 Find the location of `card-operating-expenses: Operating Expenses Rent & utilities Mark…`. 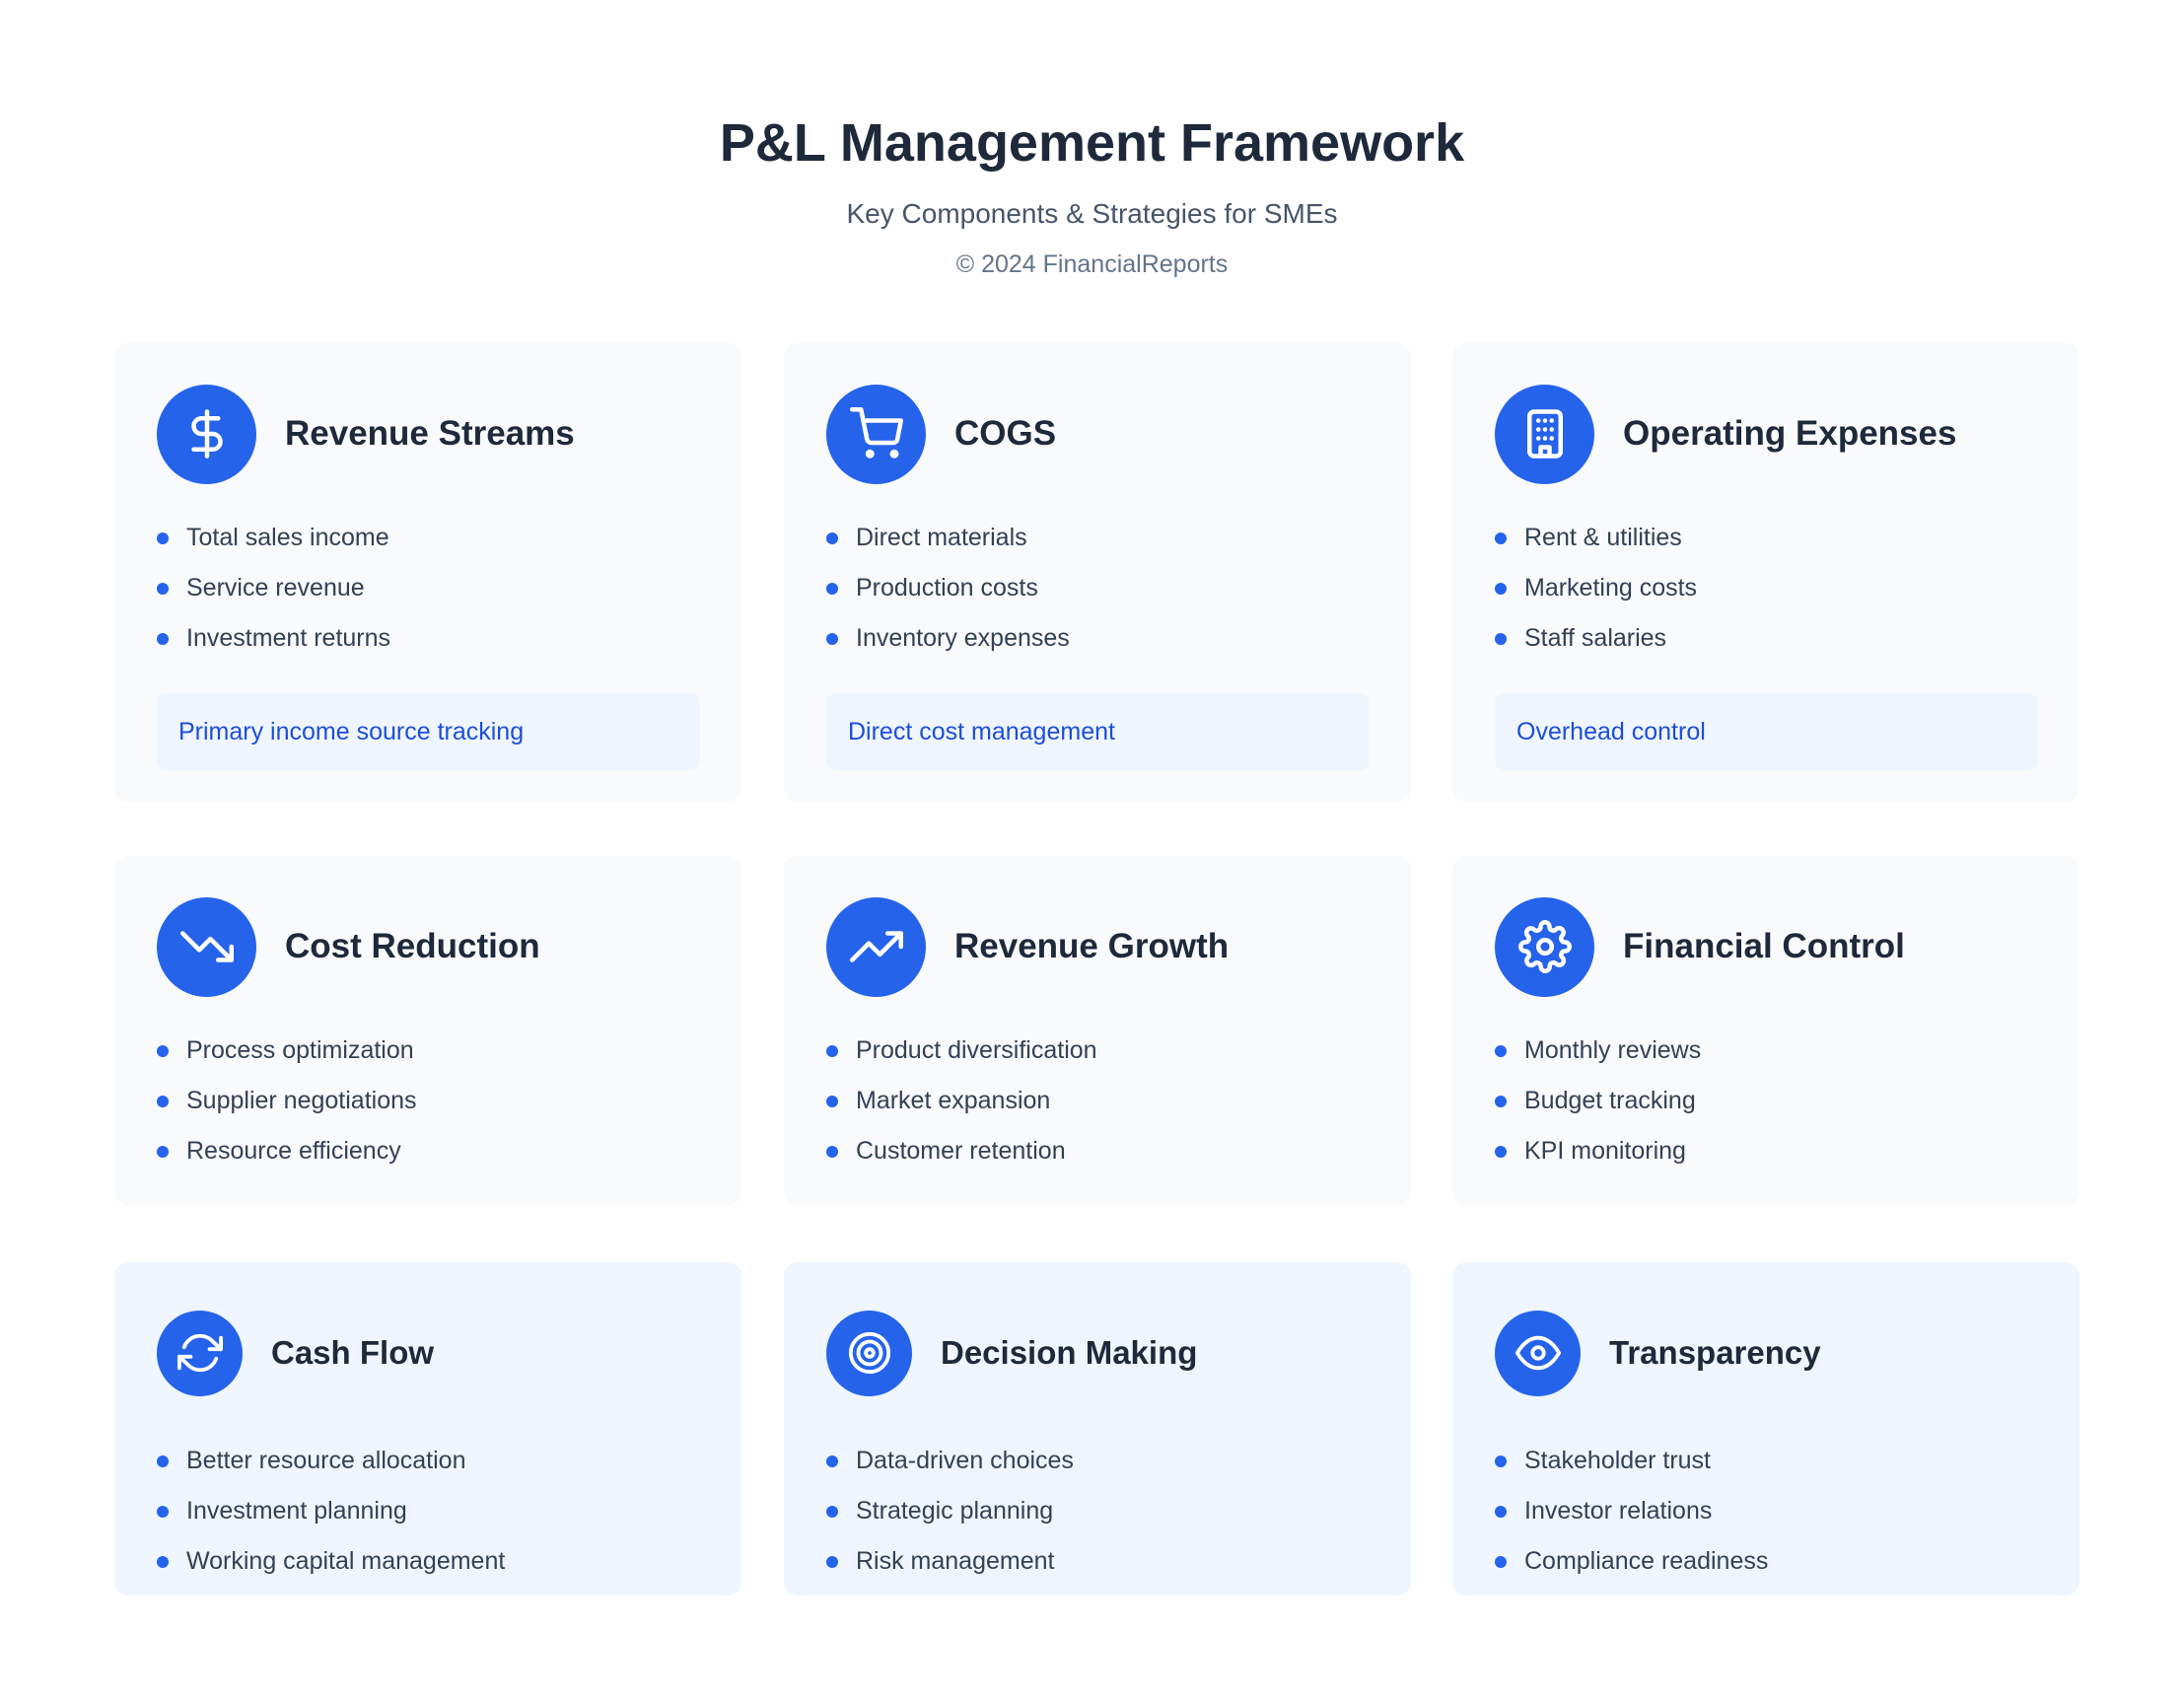

card-operating-expenses: Operating Expenses Rent & utilities Mark… is located at coordinates (1765, 572).